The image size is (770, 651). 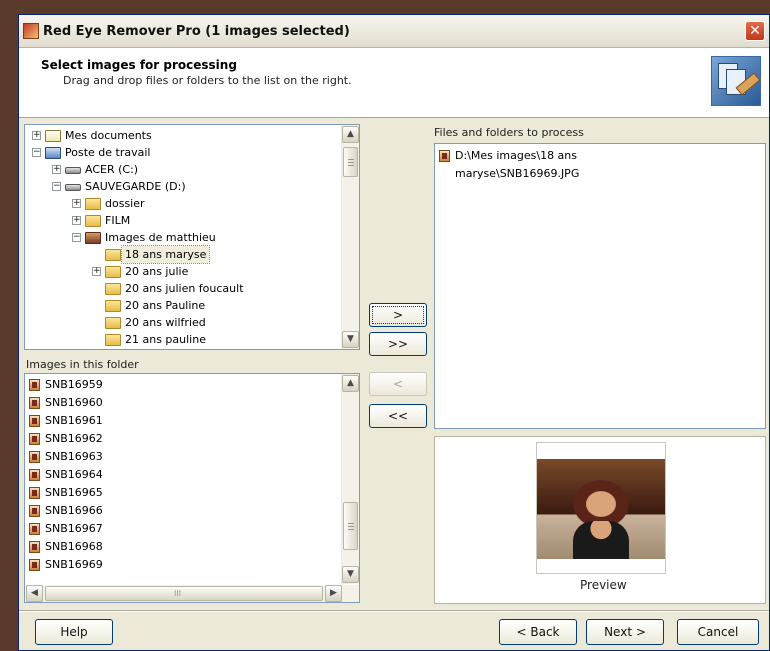 I want to click on computer-icon, so click(x=53, y=153).